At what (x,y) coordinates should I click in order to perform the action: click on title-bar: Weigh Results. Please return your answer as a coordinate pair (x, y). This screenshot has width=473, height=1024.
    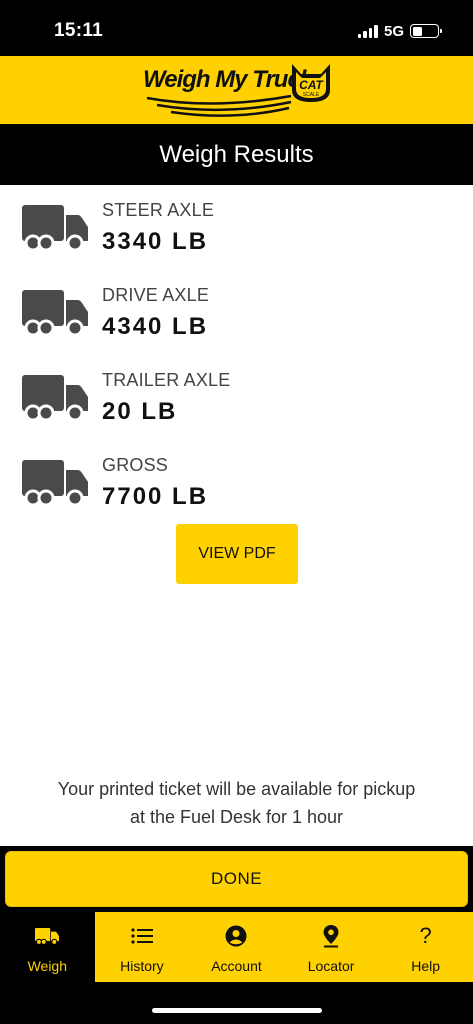
    Looking at the image, I should click on (236, 154).